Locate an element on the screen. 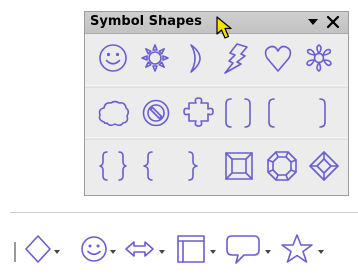 Image resolution: width=358 pixels, height=279 pixels. lightning-icon is located at coordinates (236, 58).